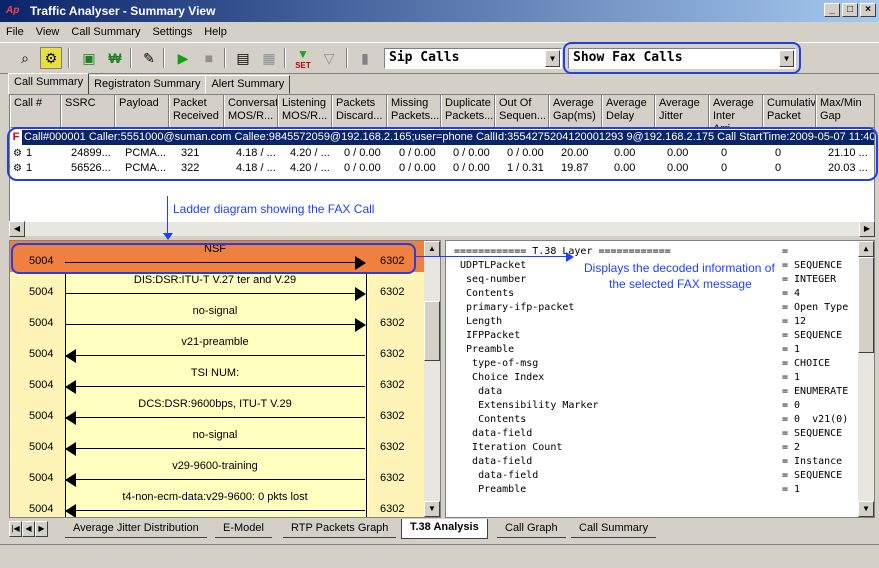 The width and height of the screenshot is (879, 568). I want to click on menu-file: File, so click(15, 32).